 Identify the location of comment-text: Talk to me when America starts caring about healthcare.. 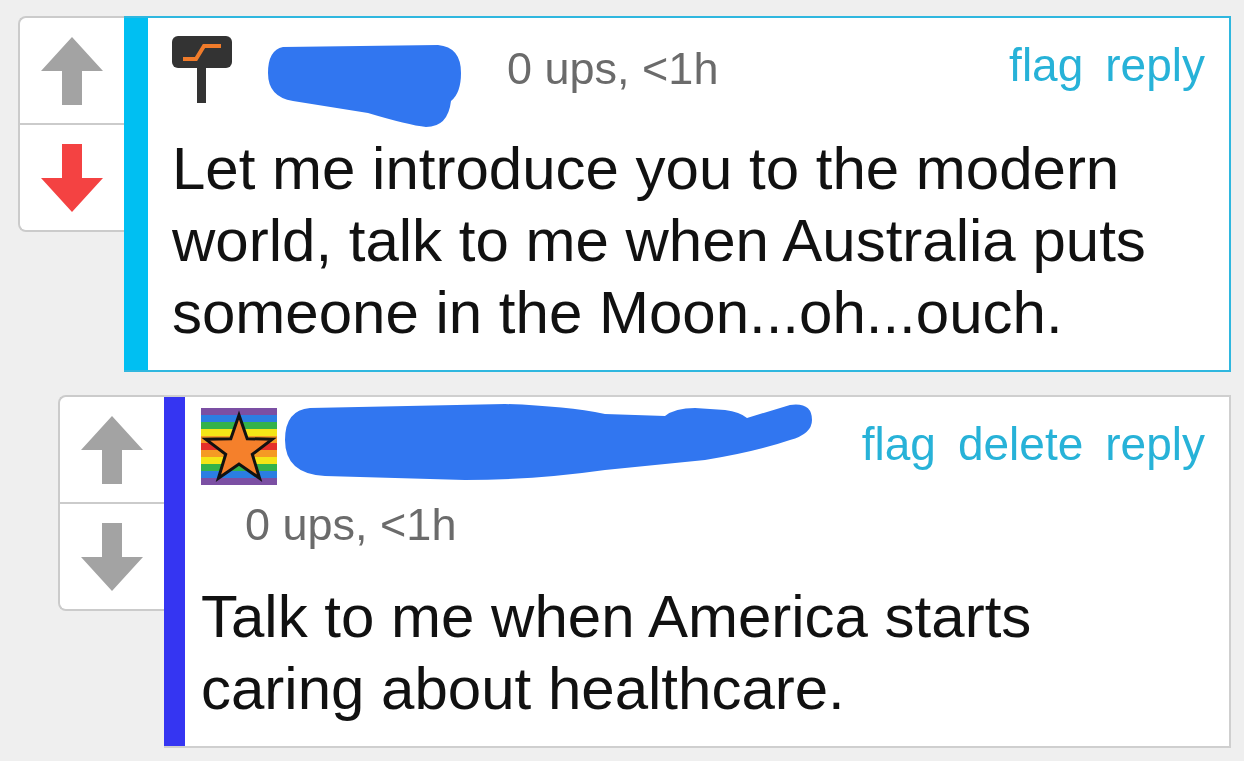
(617, 653).